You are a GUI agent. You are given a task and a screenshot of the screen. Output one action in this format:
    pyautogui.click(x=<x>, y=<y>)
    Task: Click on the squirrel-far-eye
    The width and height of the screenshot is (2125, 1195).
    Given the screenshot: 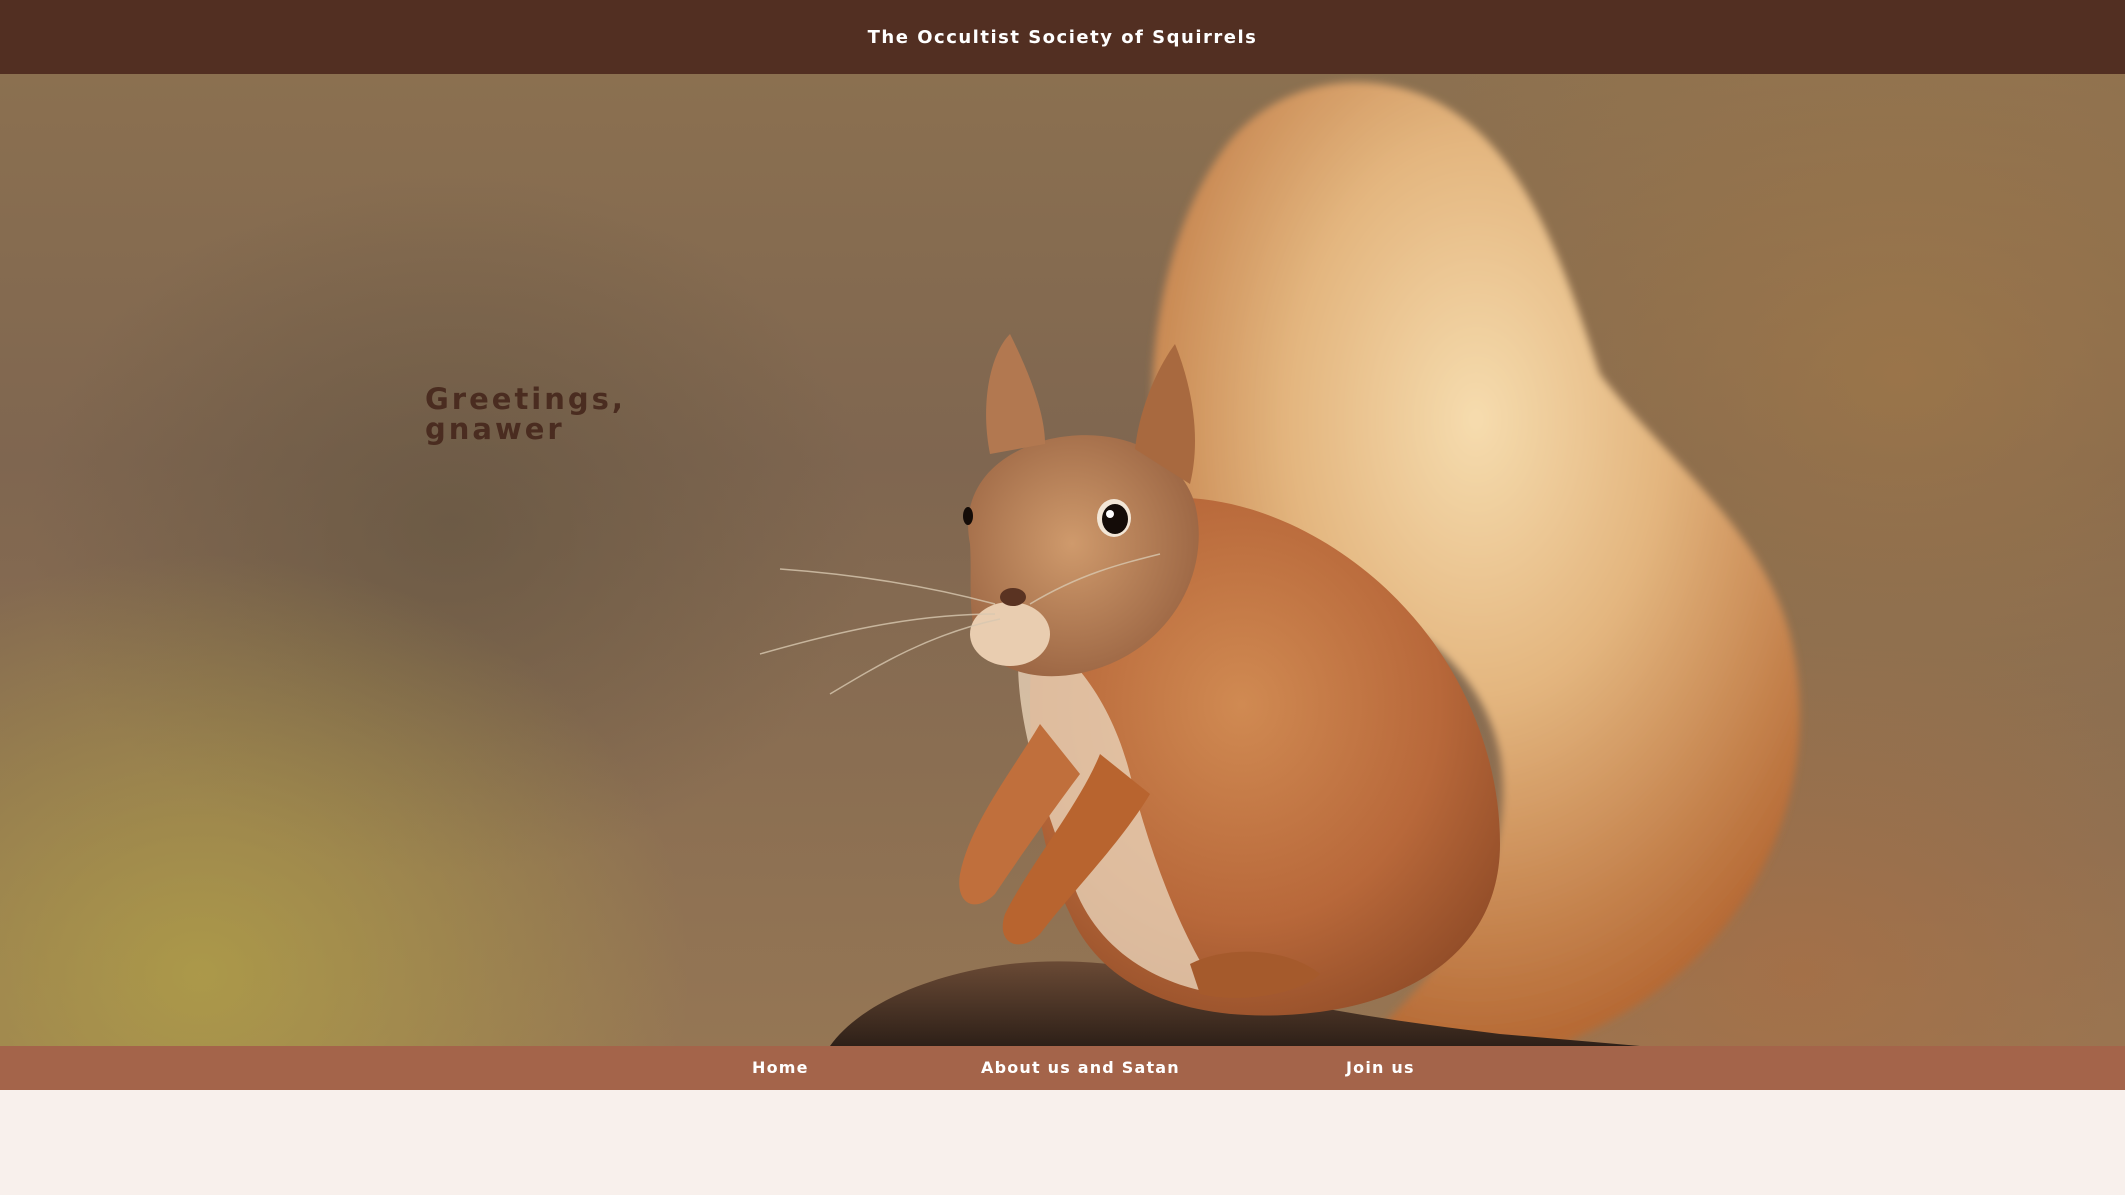 What is the action you would take?
    pyautogui.click(x=968, y=516)
    